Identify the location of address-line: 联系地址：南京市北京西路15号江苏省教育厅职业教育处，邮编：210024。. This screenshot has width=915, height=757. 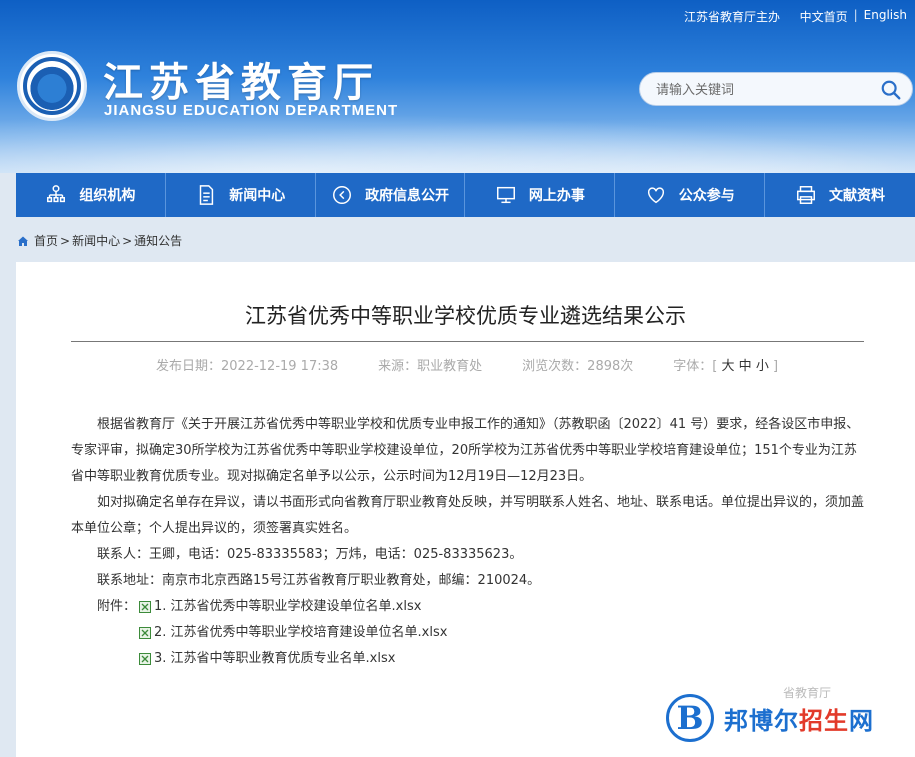
(319, 580).